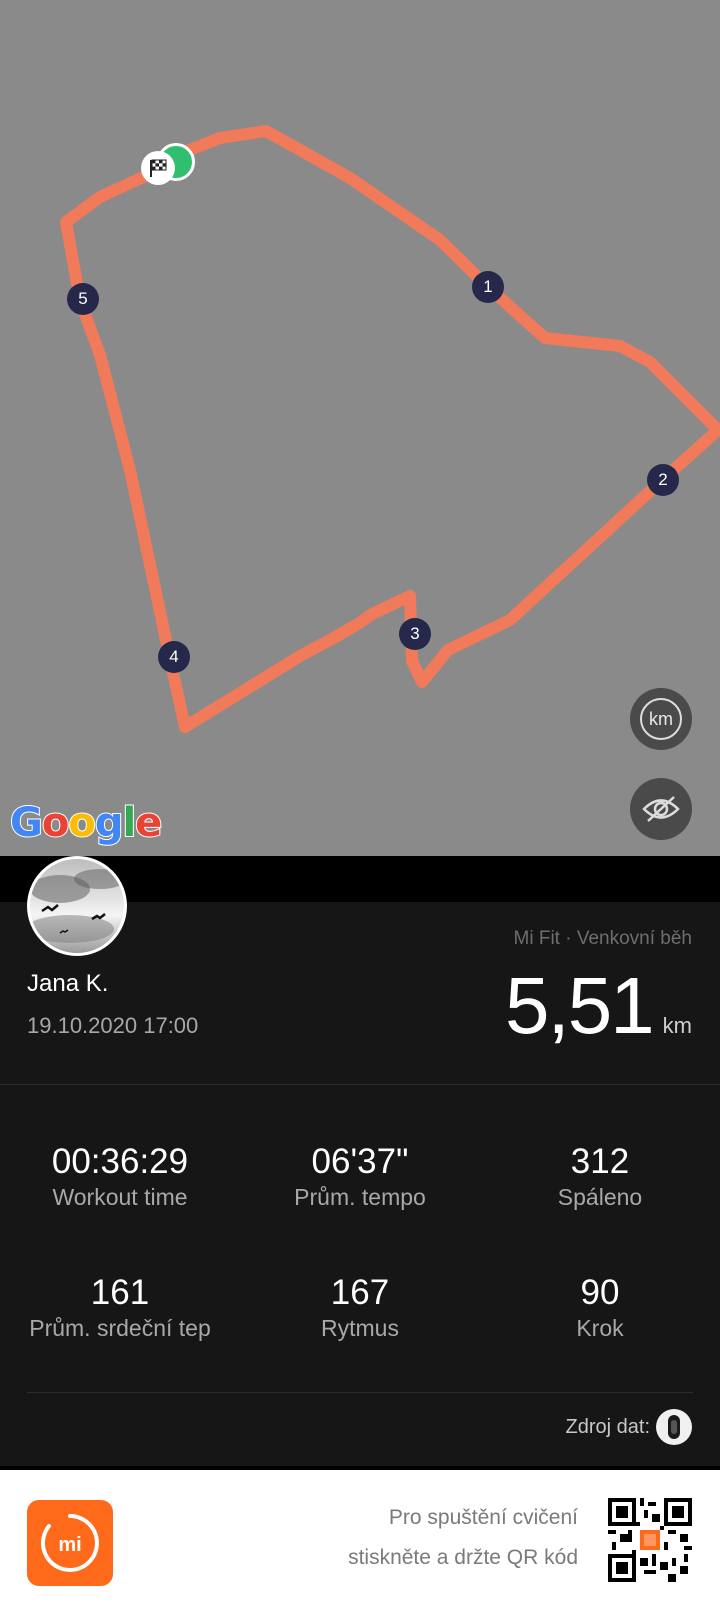  What do you see at coordinates (360, 1328) in the screenshot?
I see `stat-label: Rytmus` at bounding box center [360, 1328].